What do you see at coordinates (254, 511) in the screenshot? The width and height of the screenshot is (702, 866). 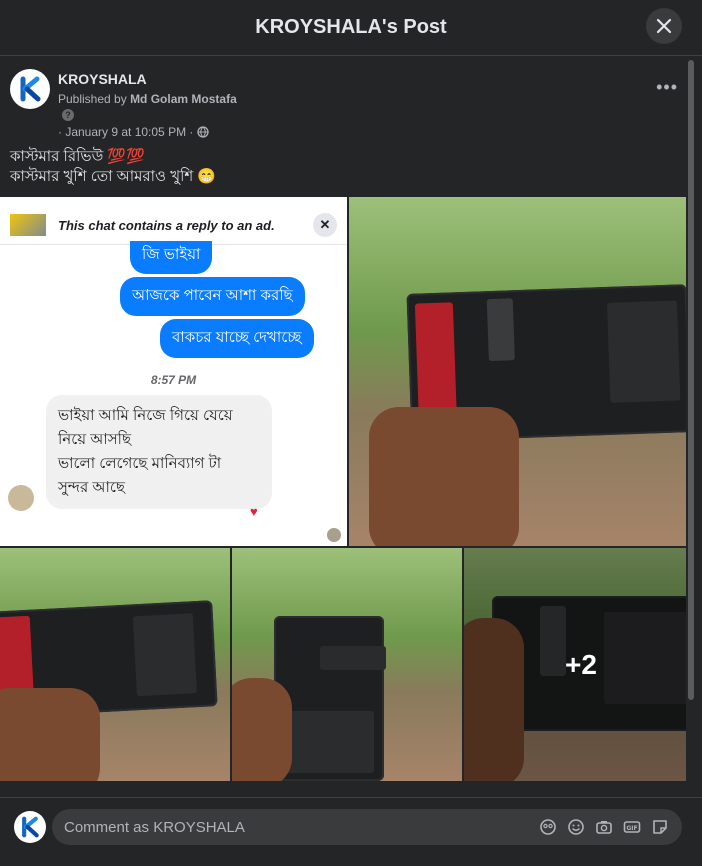 I see `heart-icon: ♥` at bounding box center [254, 511].